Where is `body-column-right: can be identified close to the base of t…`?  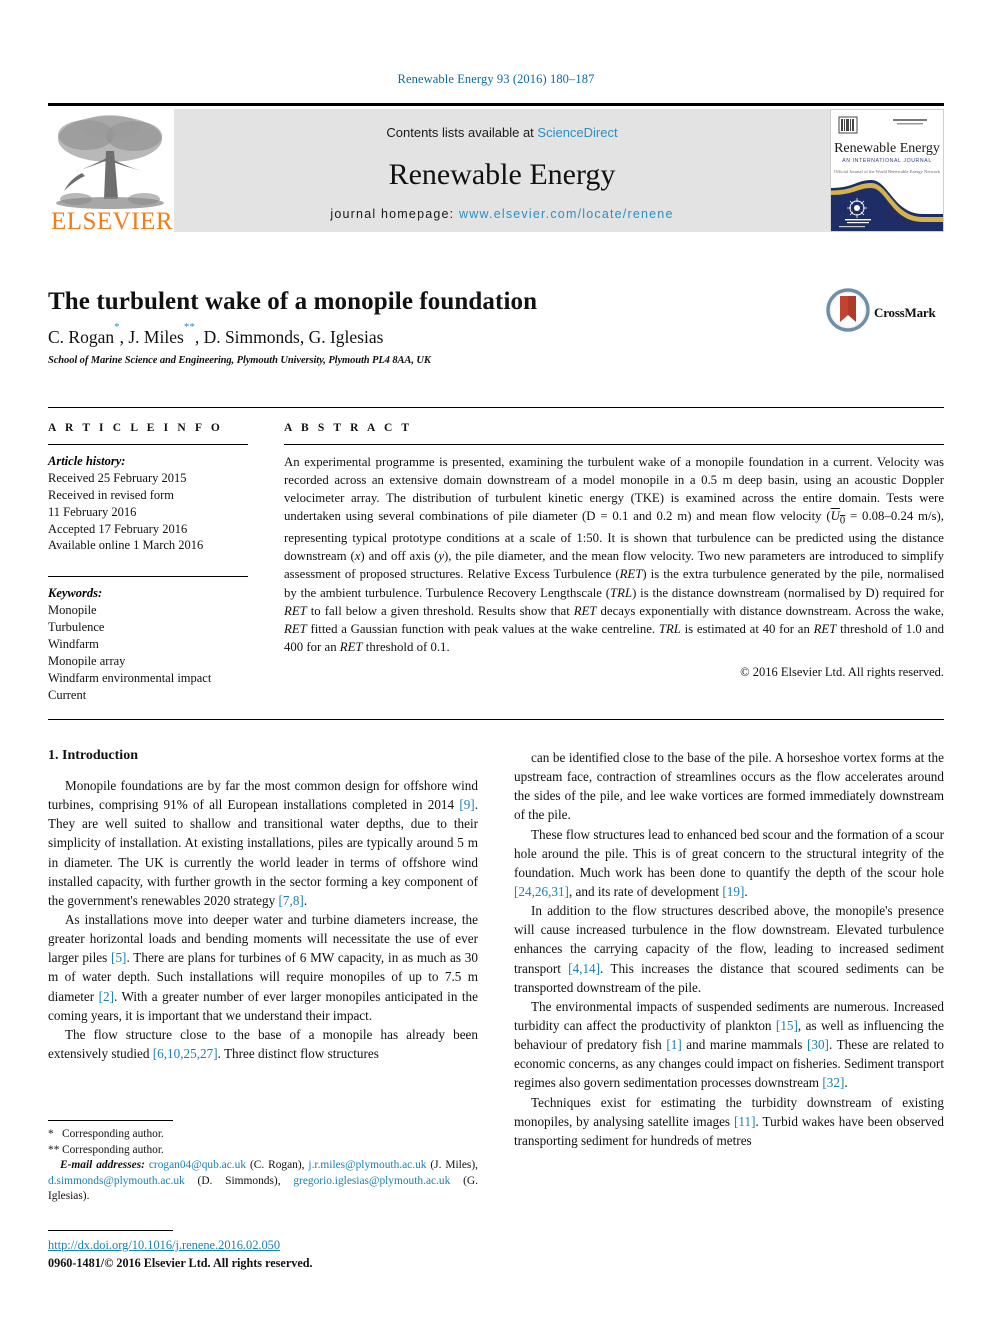 body-column-right: can be identified close to the base of t… is located at coordinates (729, 949).